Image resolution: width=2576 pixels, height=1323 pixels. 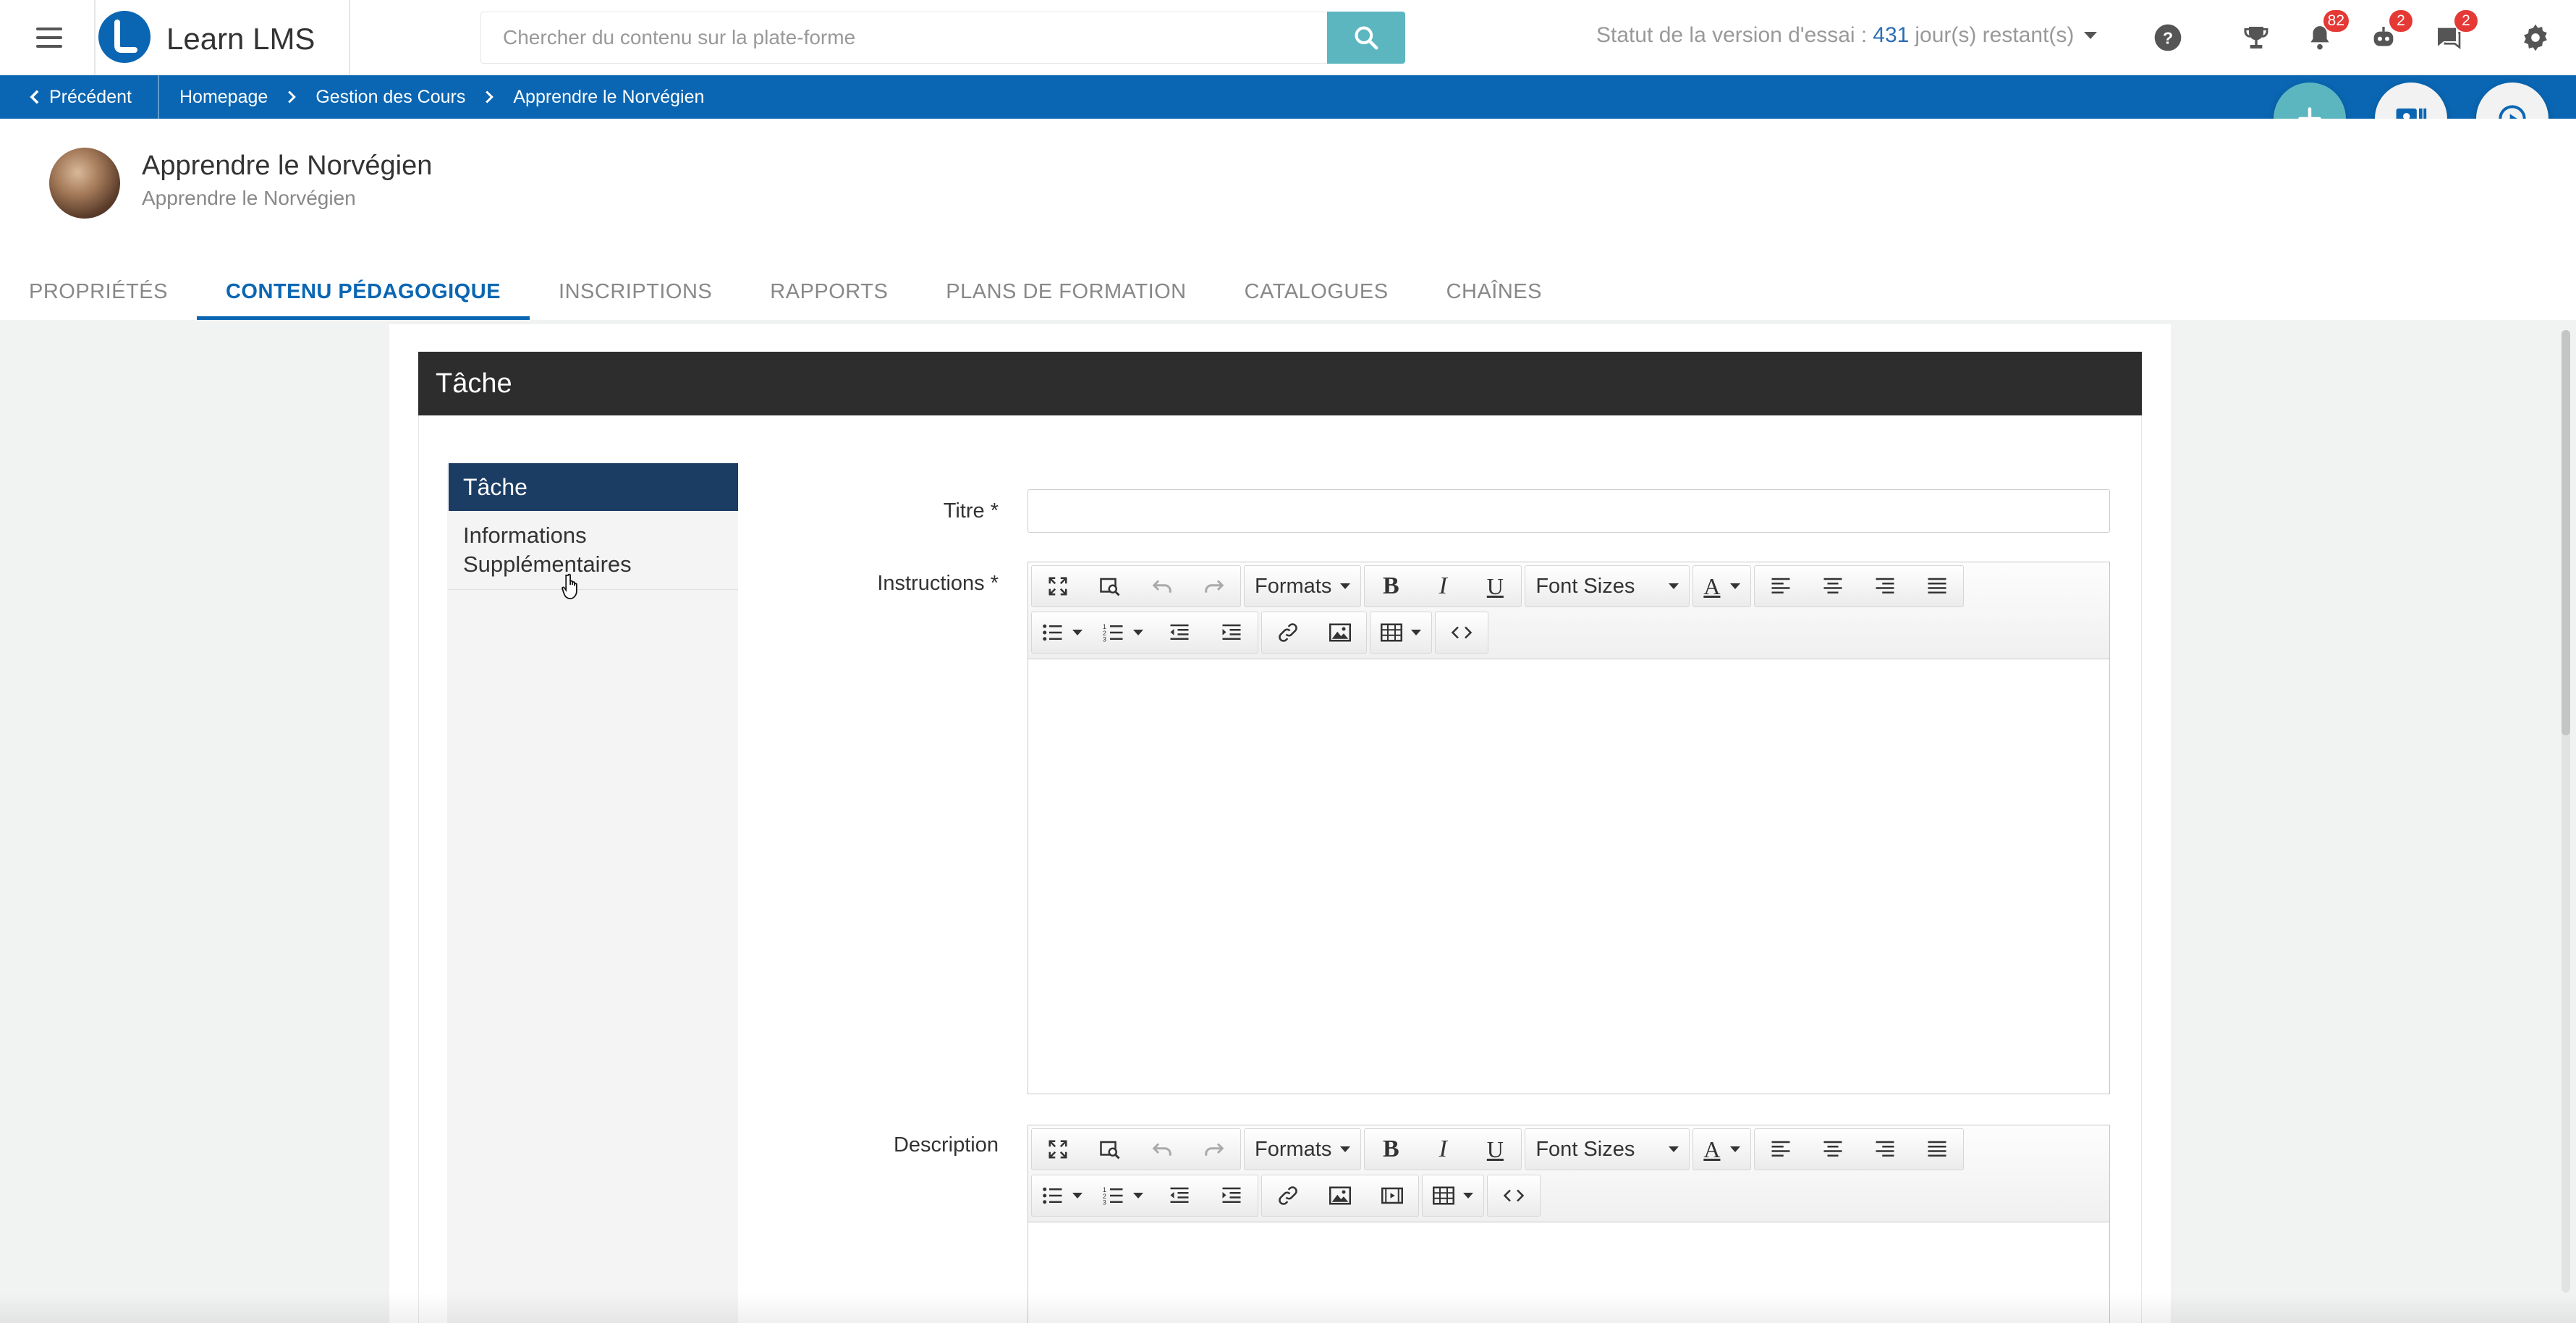 I want to click on robot-badge: 2, so click(x=2400, y=21).